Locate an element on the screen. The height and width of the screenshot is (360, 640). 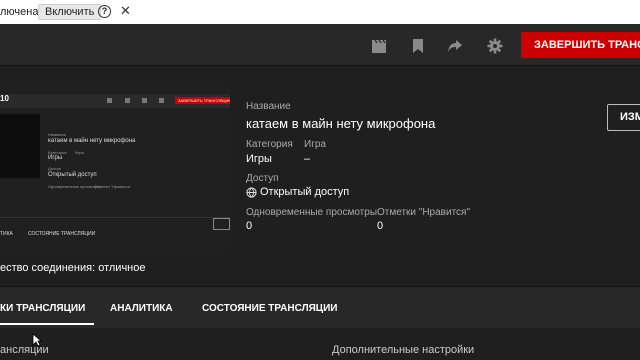
preview-divider is located at coordinates (115, 217).